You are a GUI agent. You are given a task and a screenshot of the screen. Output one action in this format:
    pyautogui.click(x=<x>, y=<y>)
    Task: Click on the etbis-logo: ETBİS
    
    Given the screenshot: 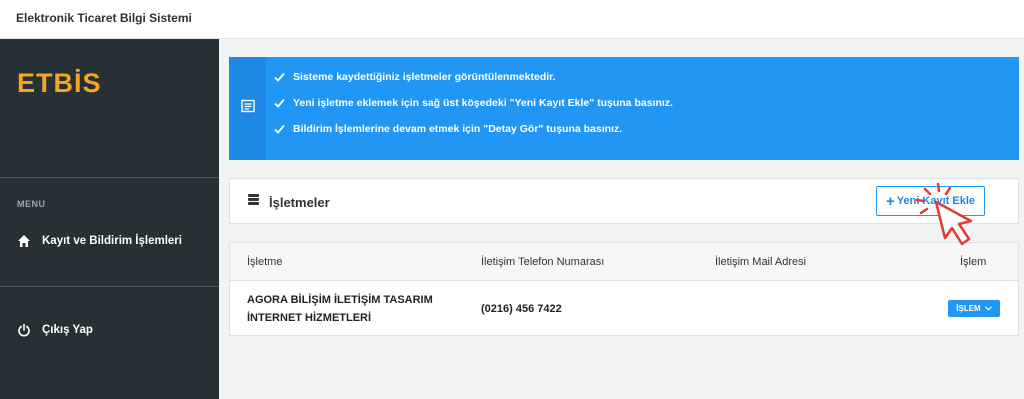 What is the action you would take?
    pyautogui.click(x=59, y=83)
    